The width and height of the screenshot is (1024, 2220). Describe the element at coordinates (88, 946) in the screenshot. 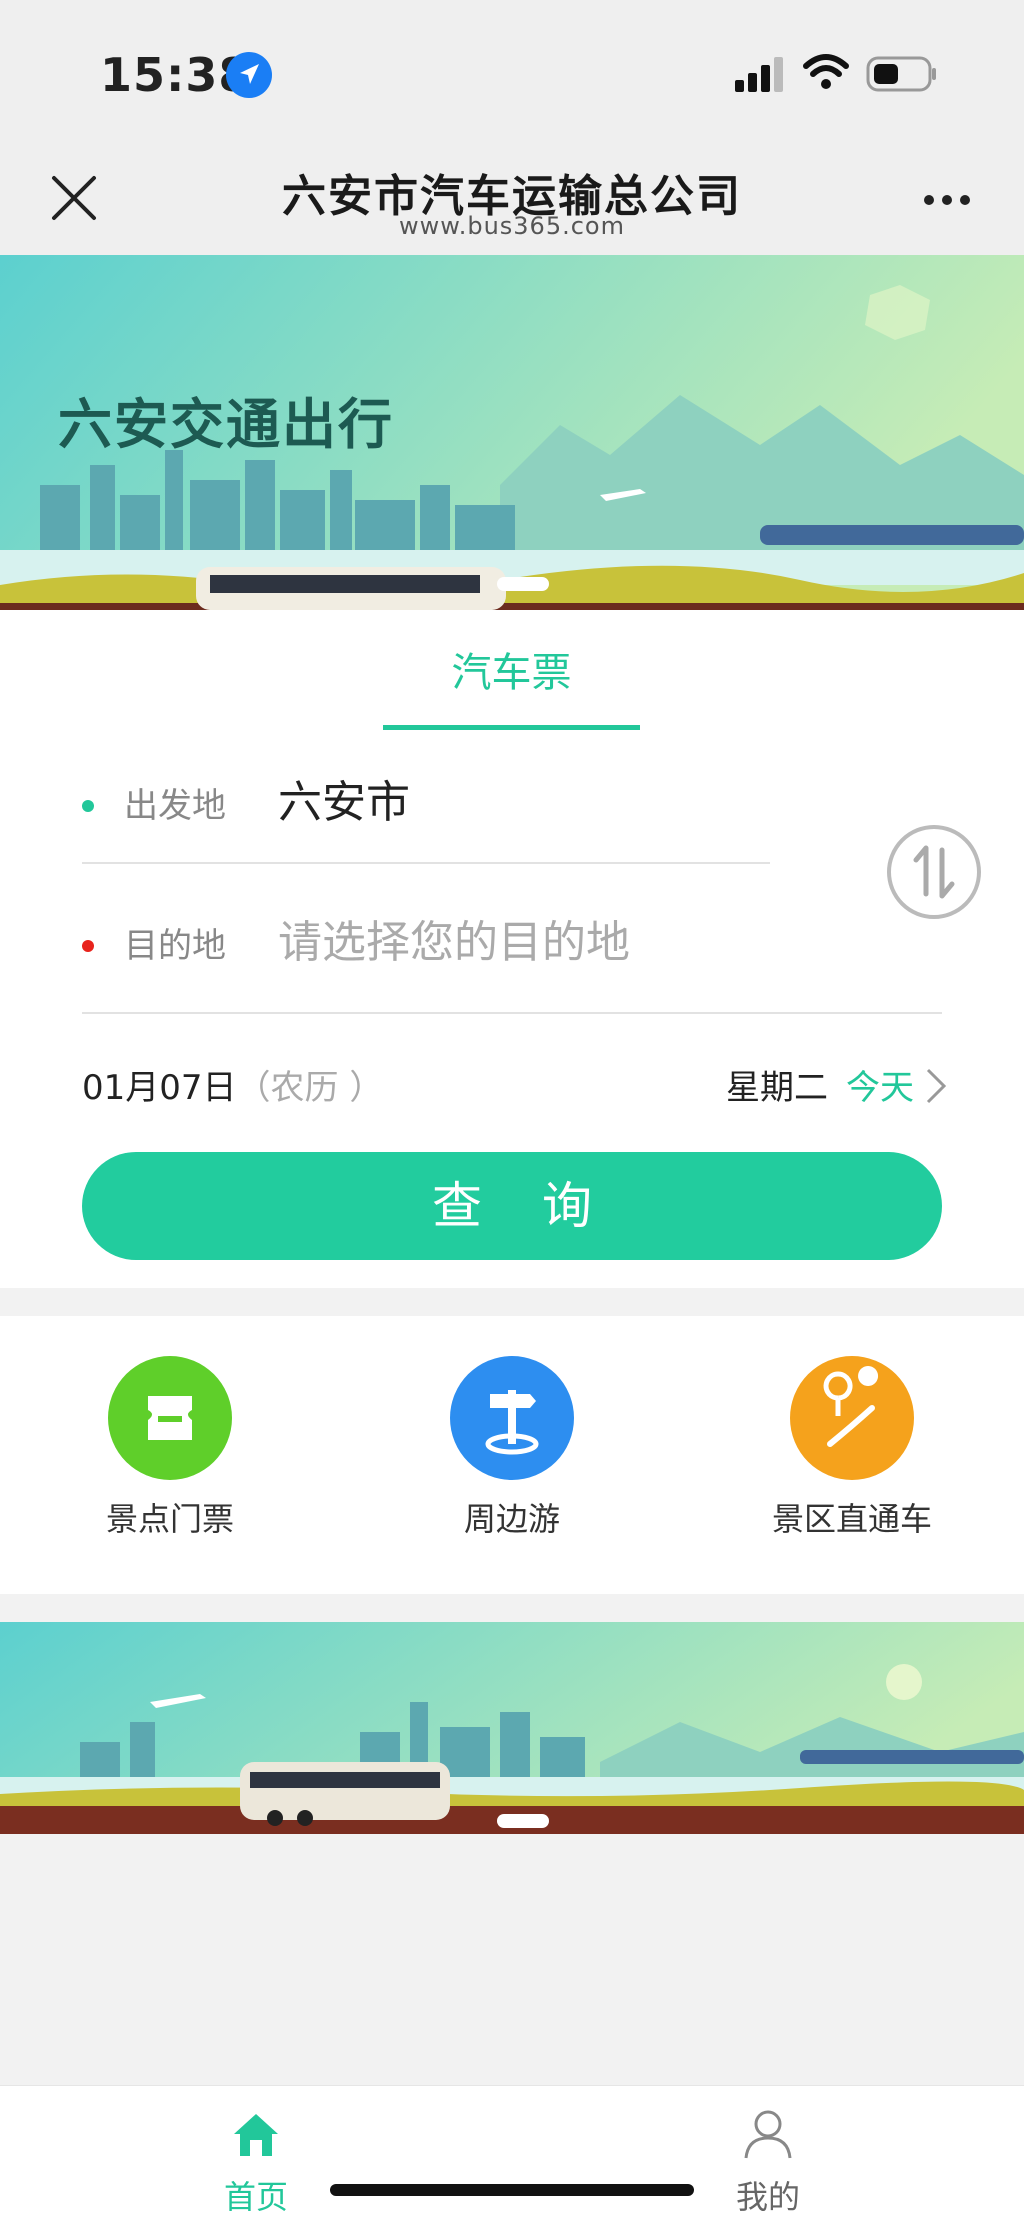

I see `destination-dot` at that location.